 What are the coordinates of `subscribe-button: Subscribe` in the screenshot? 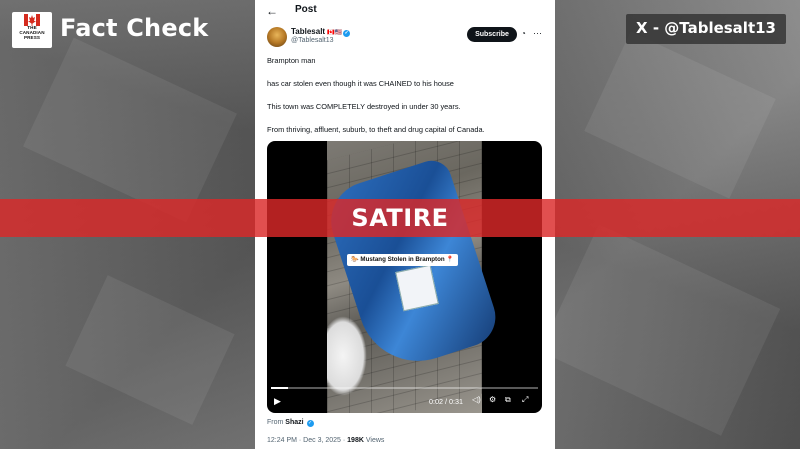 It's located at (492, 34).